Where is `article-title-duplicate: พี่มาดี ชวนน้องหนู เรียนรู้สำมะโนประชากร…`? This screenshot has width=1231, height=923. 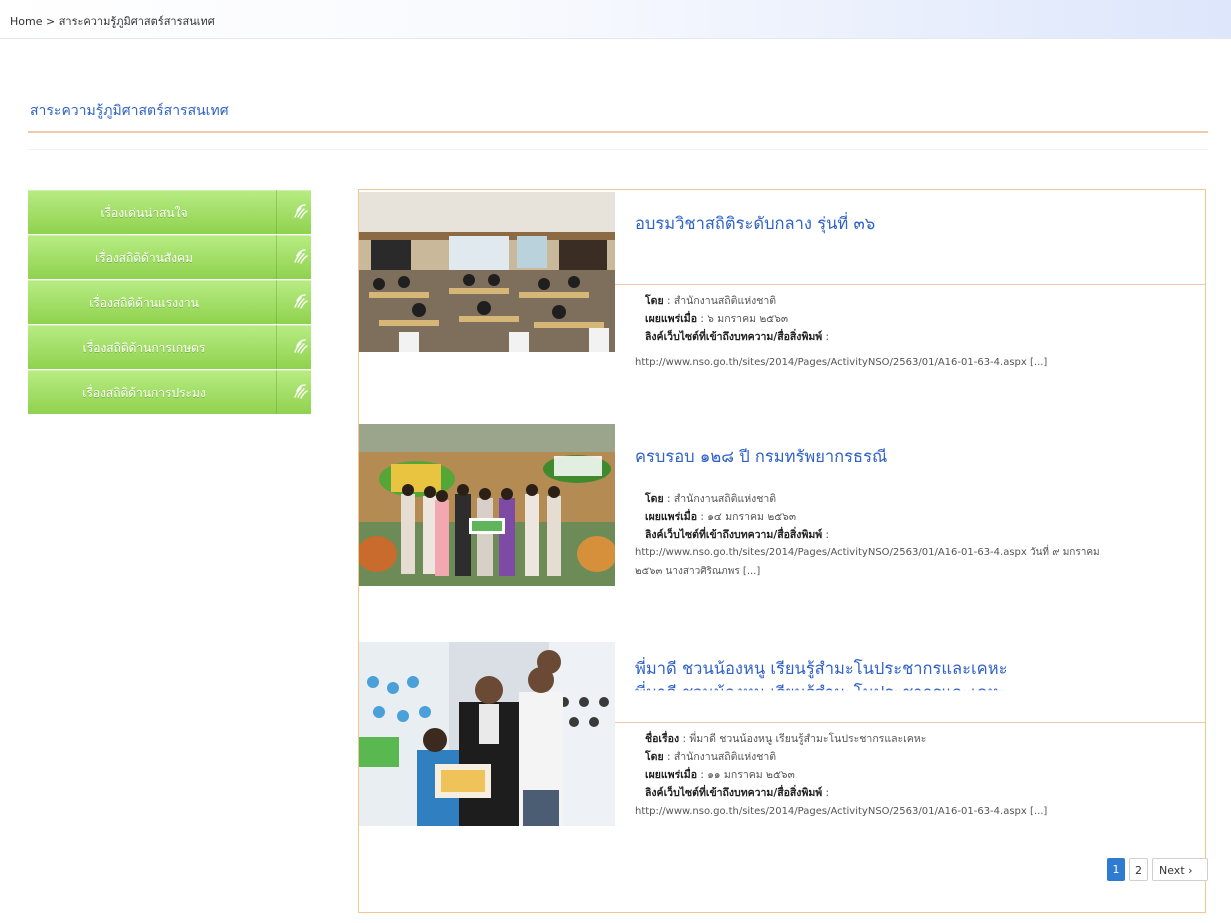
article-title-duplicate: พี่มาดี ชวนน้องหนู เรียนรู้สำมะโนประชากร… is located at coordinates (821, 692).